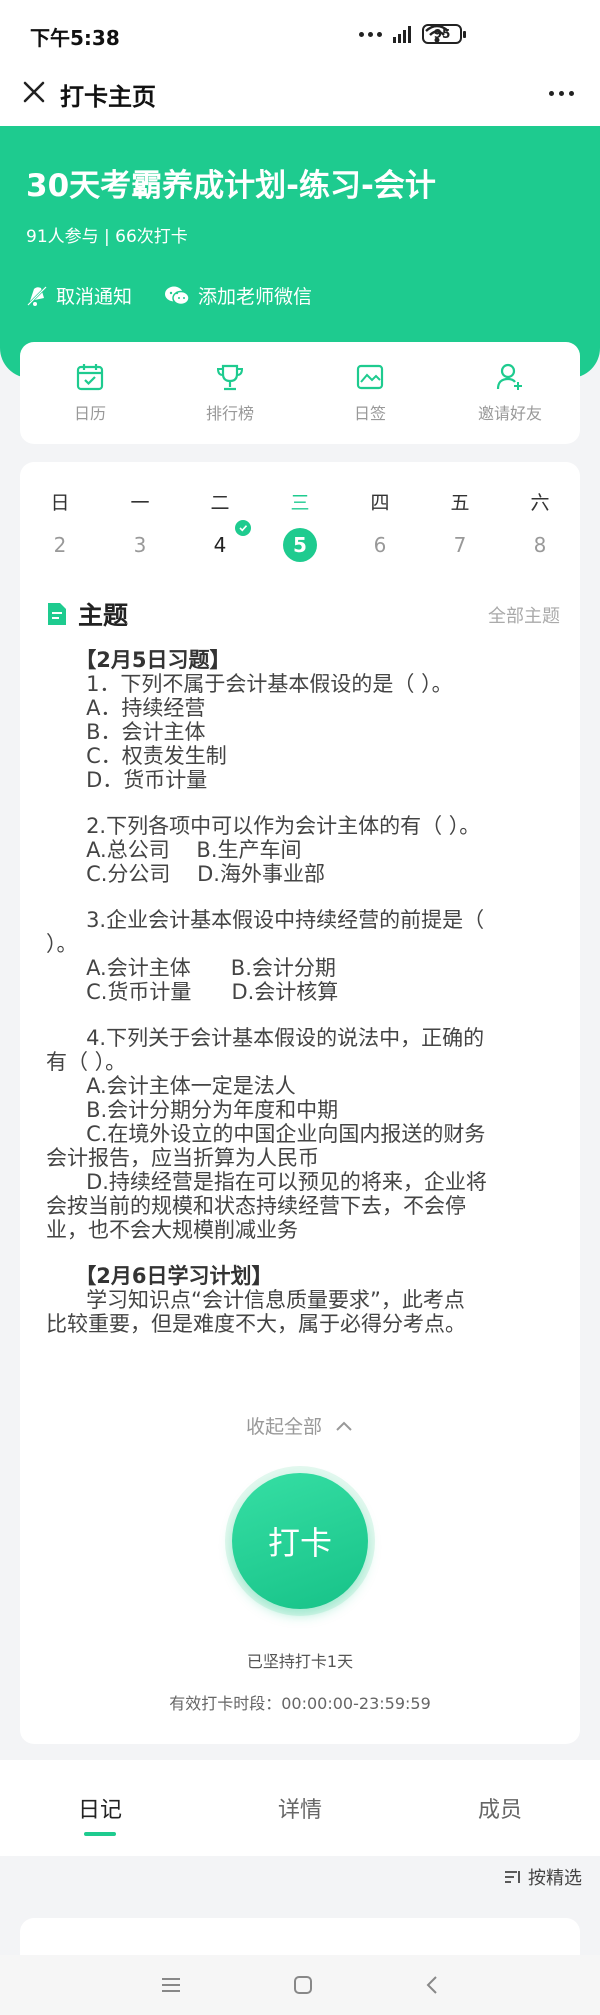 The width and height of the screenshot is (600, 2015). Describe the element at coordinates (256, 1324) in the screenshot. I see `topic-line: 比较重要，但是难度不大，属于必得分考点。` at that location.